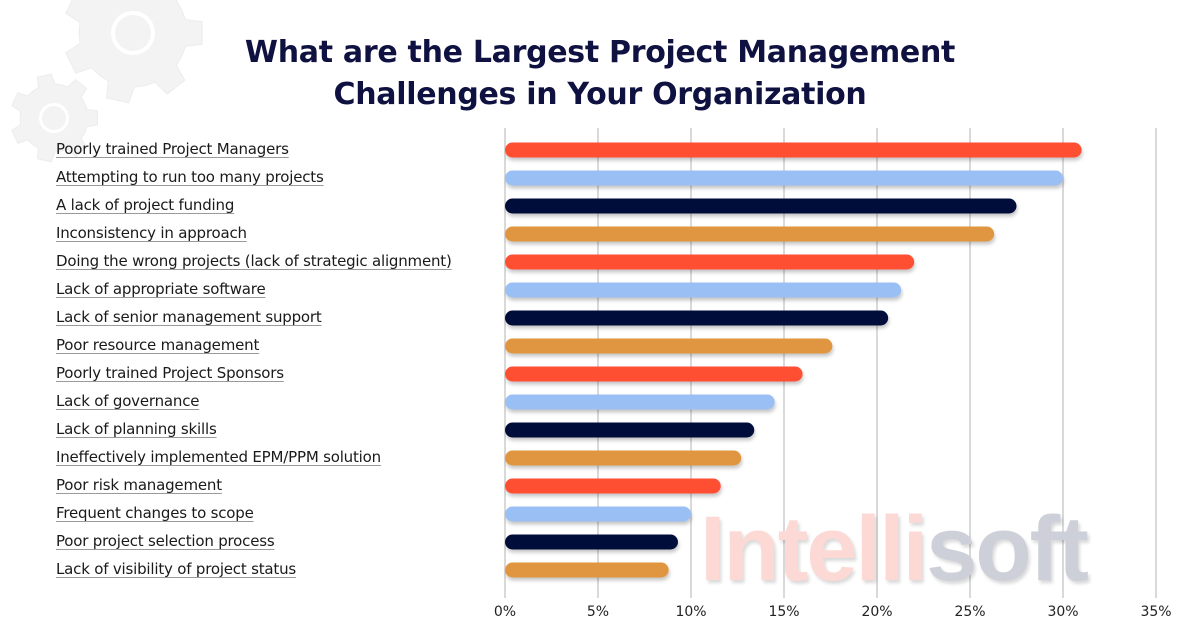 Image resolution: width=1200 pixels, height=627 pixels. Describe the element at coordinates (783, 612) in the screenshot. I see `x-tick-label: 15%` at that location.